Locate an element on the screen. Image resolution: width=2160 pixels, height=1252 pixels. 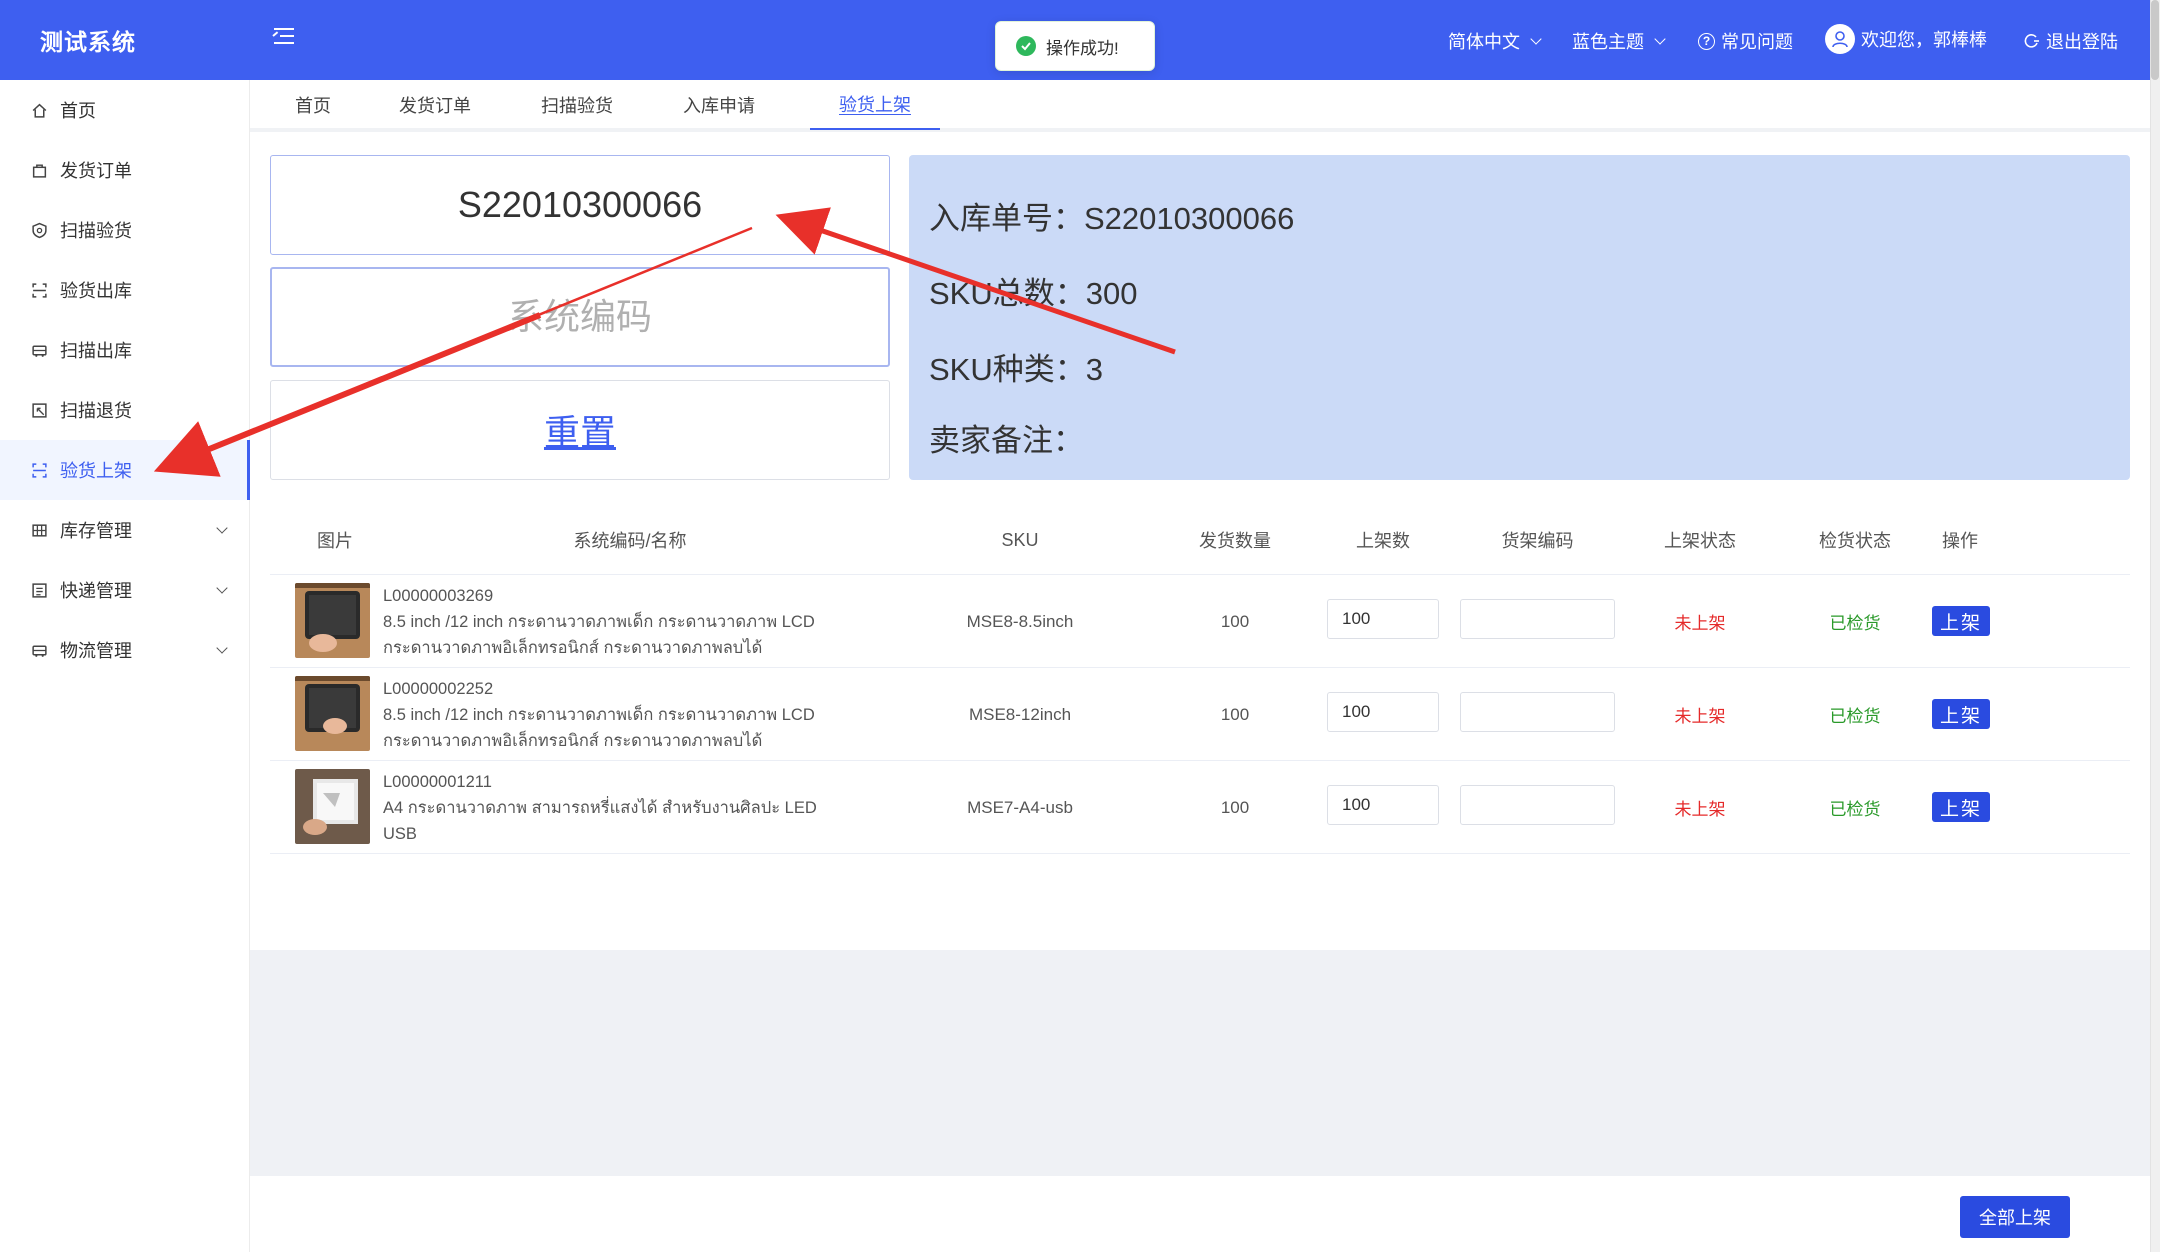
grid-icon is located at coordinates (39, 530).